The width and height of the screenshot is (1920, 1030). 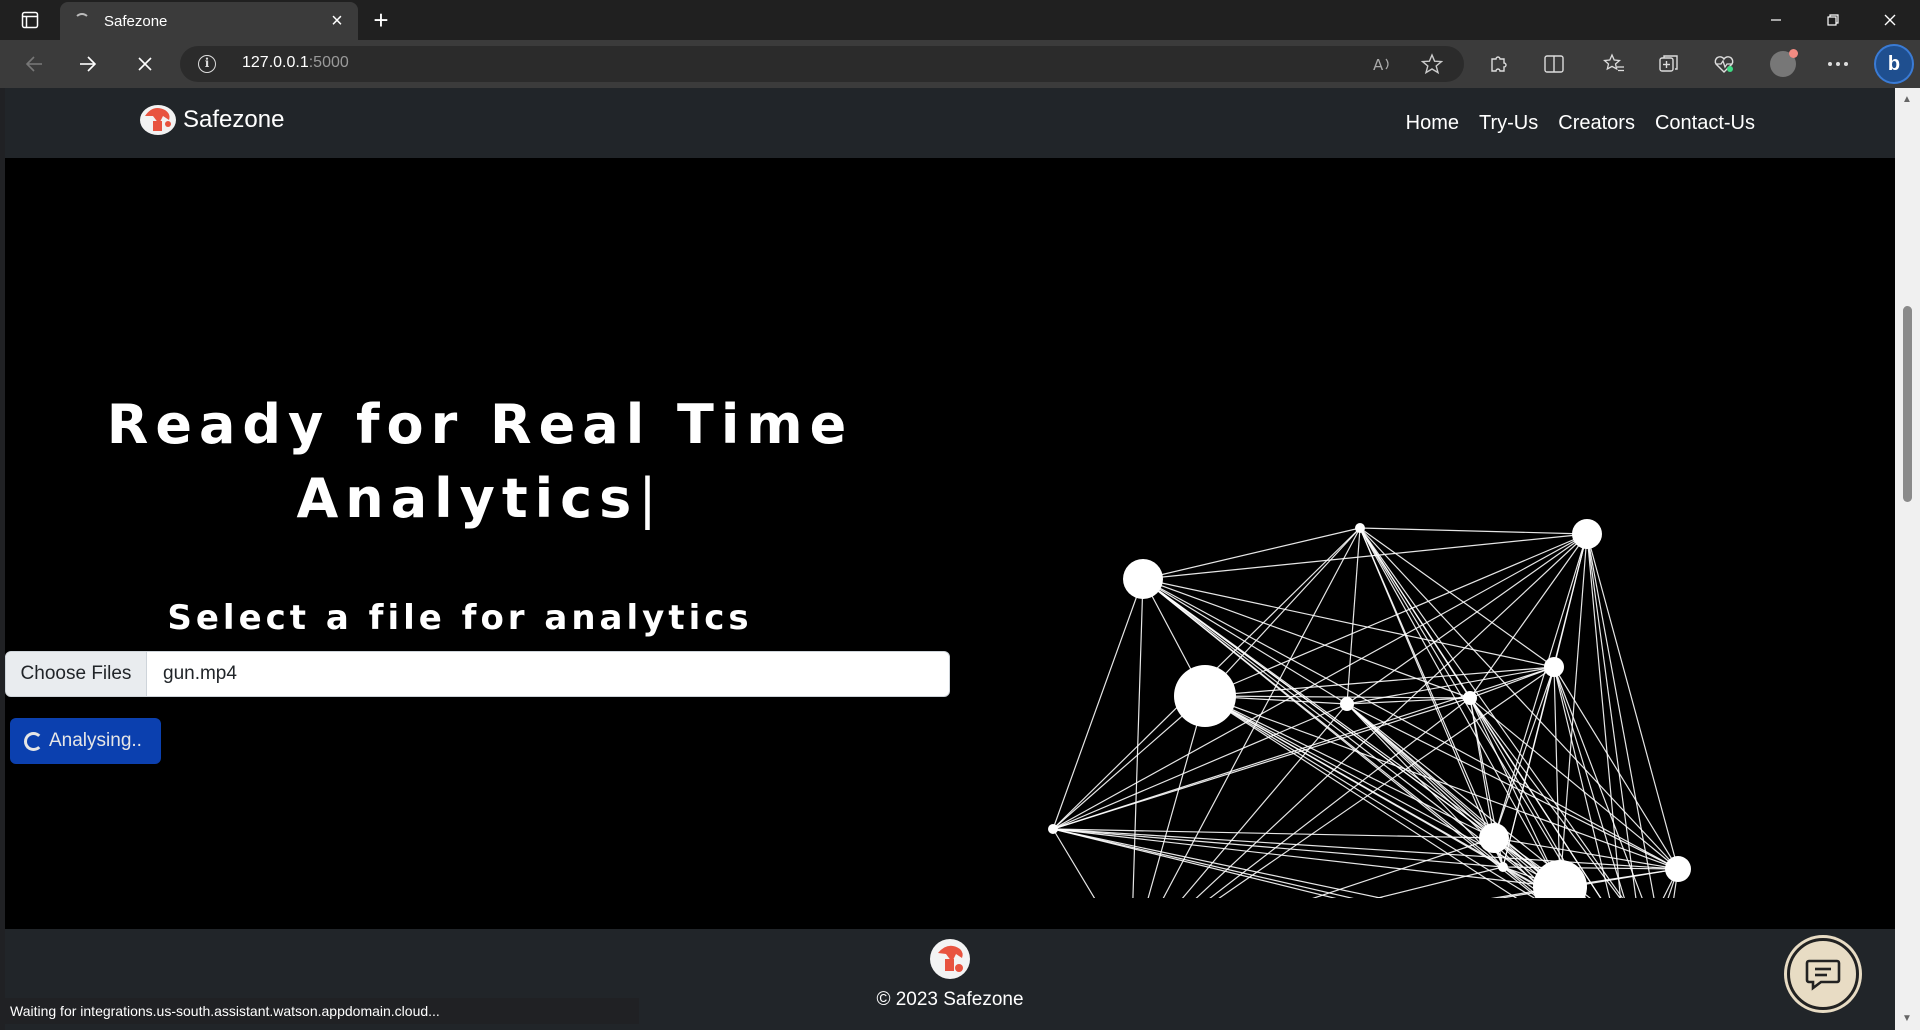 I want to click on nav-link-creators: Creators, so click(x=1596, y=123).